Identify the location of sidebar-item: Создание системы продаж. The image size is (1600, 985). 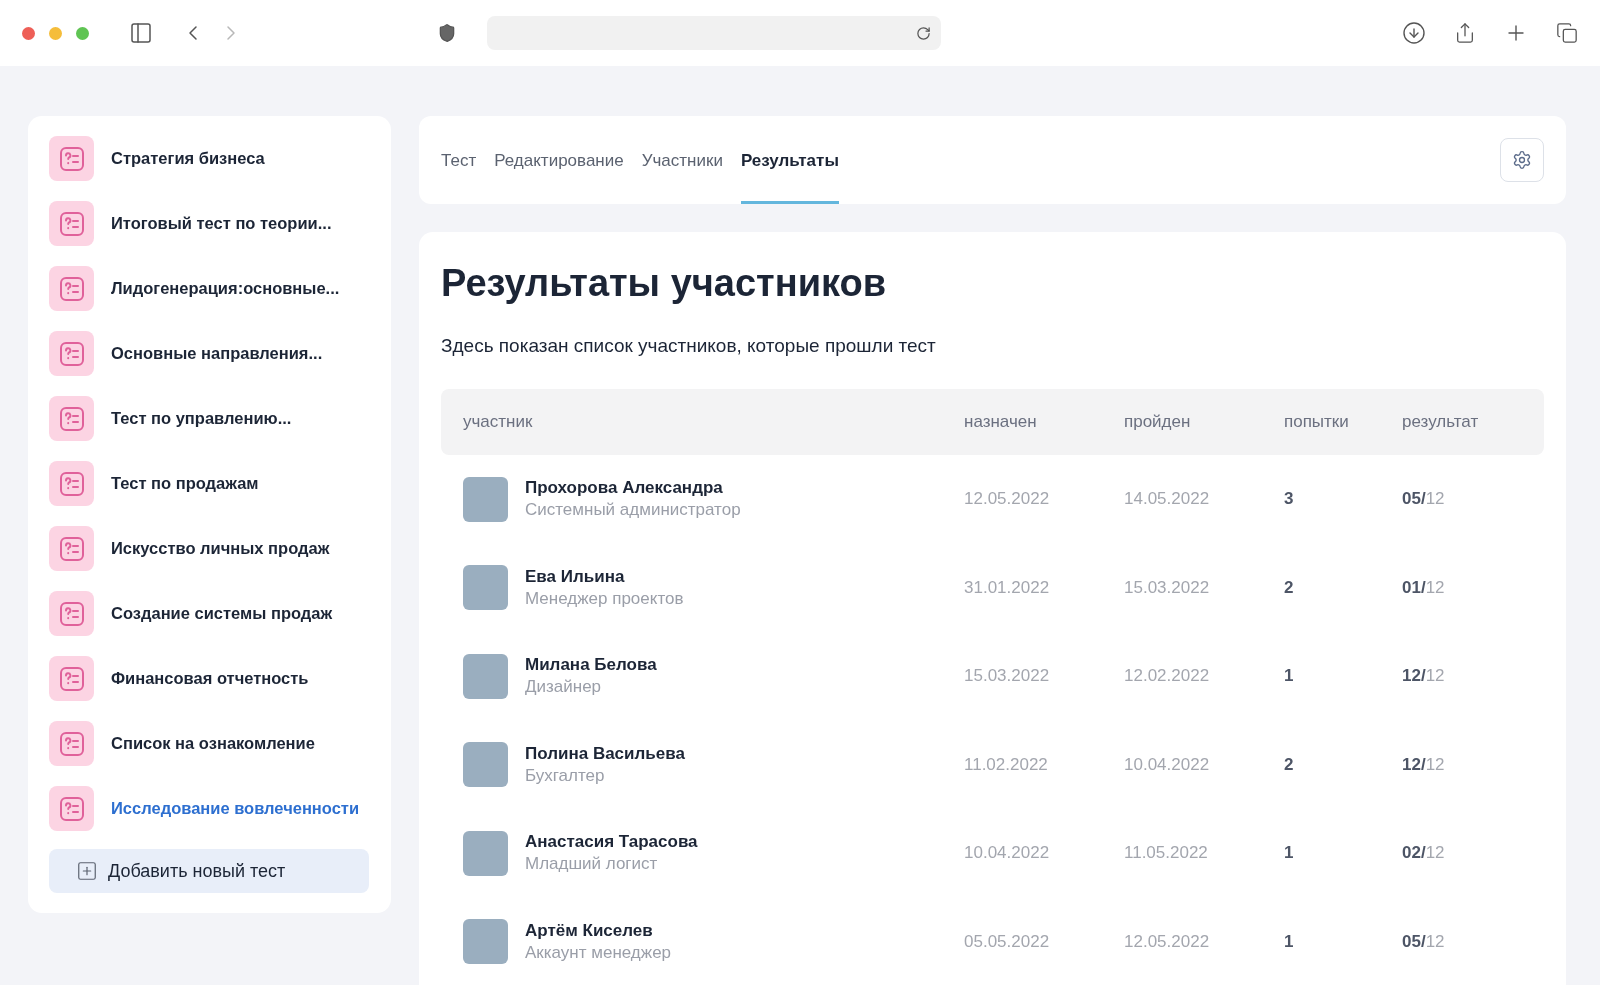
(209, 613).